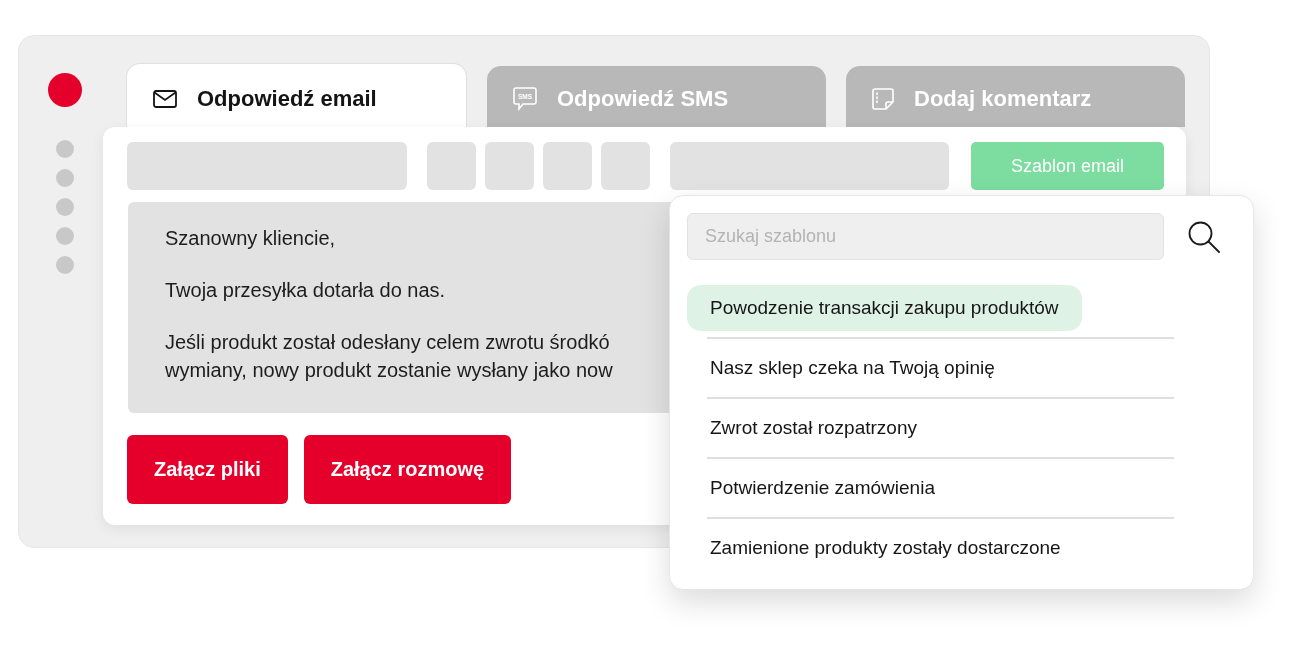 This screenshot has height=646, width=1300. What do you see at coordinates (305, 290) in the screenshot?
I see `message-paragraph: Twoja przesyłka dotarła do nas.` at bounding box center [305, 290].